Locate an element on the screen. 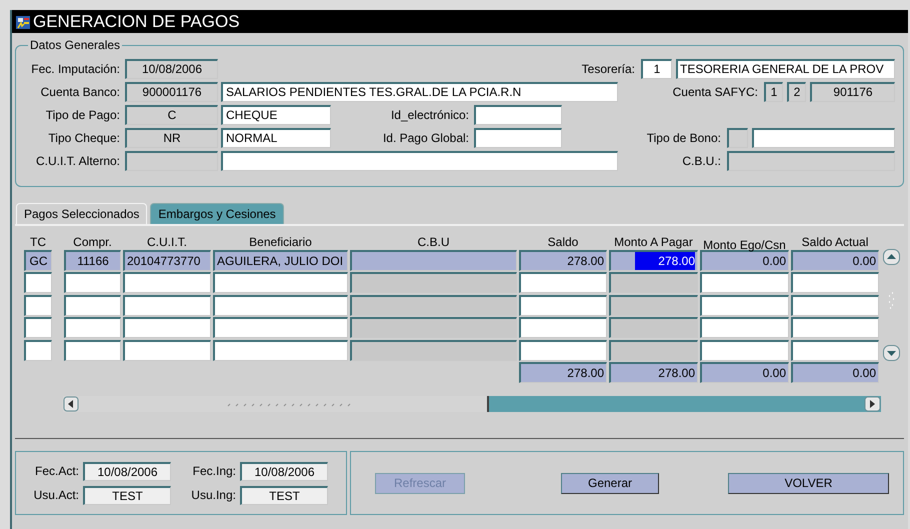 The width and height of the screenshot is (910, 529). field-label: Usu.Ing: is located at coordinates (213, 495).